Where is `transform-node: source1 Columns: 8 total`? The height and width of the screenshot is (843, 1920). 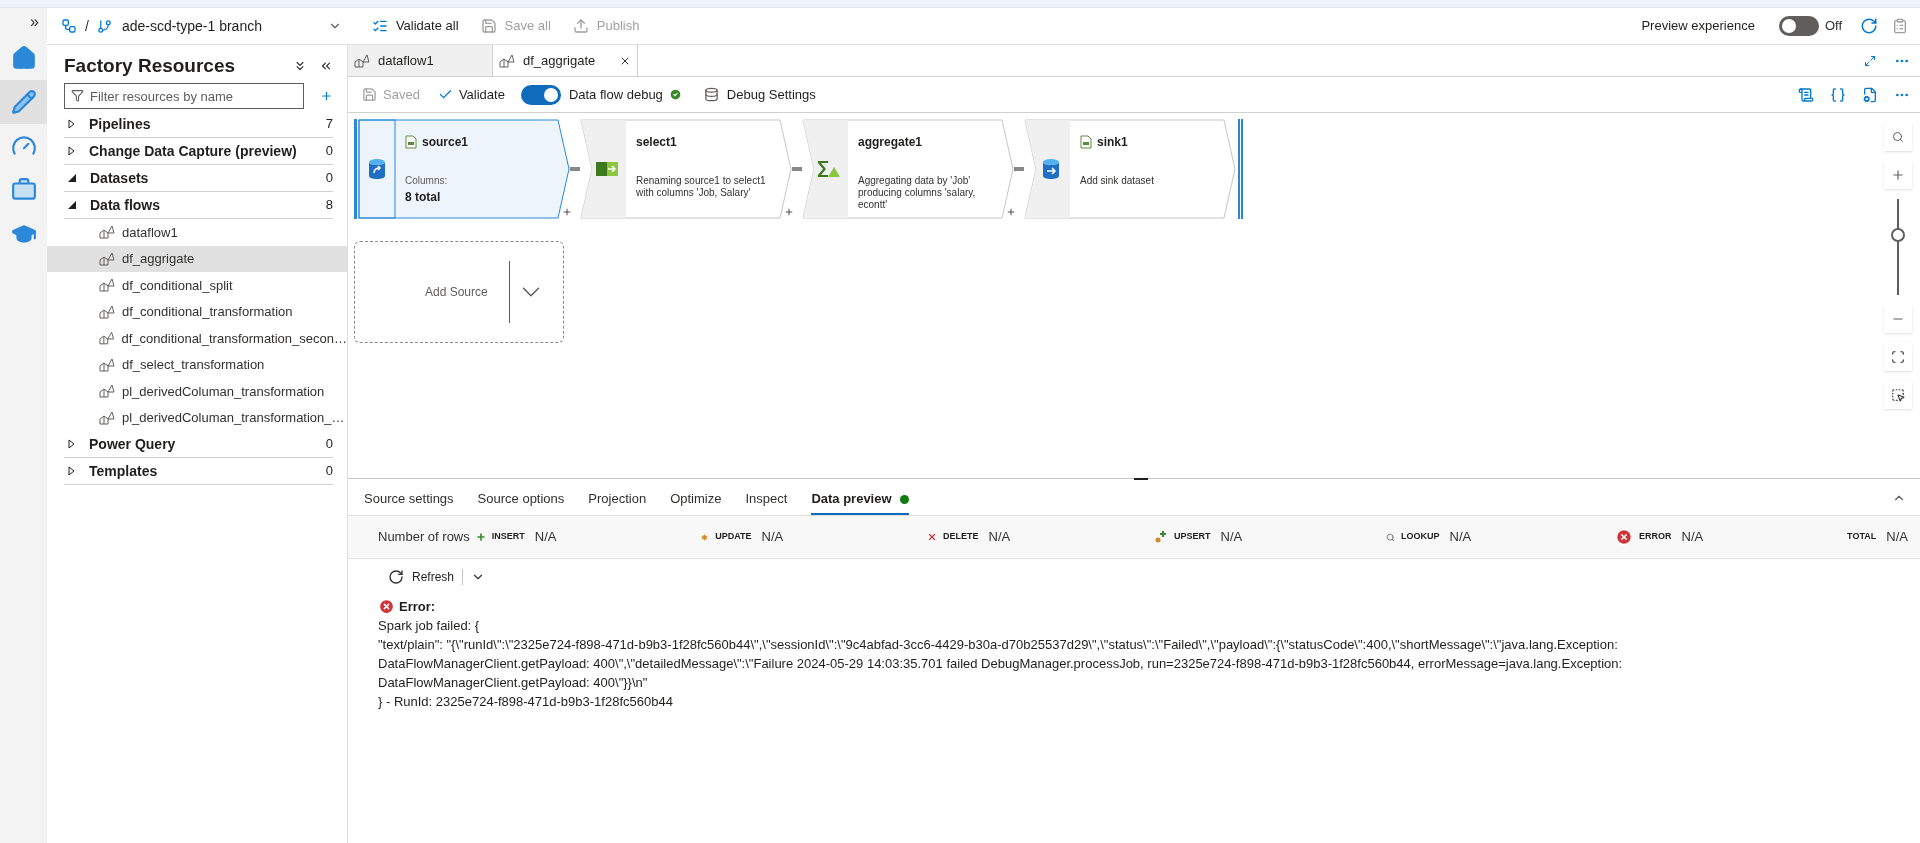
transform-node: source1 Columns: 8 total is located at coordinates (464, 169).